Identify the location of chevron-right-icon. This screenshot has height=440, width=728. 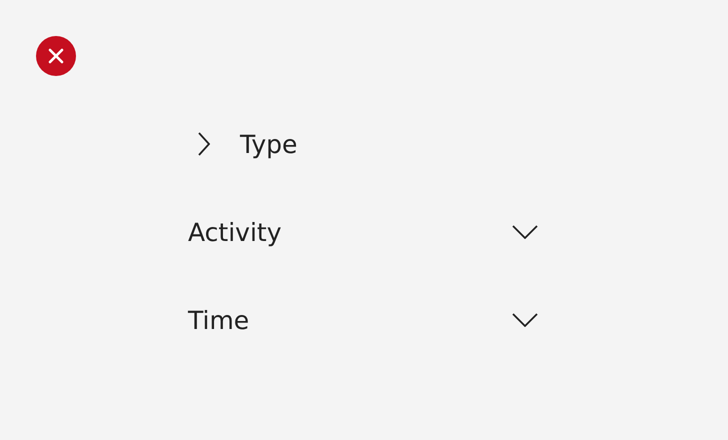
(204, 144).